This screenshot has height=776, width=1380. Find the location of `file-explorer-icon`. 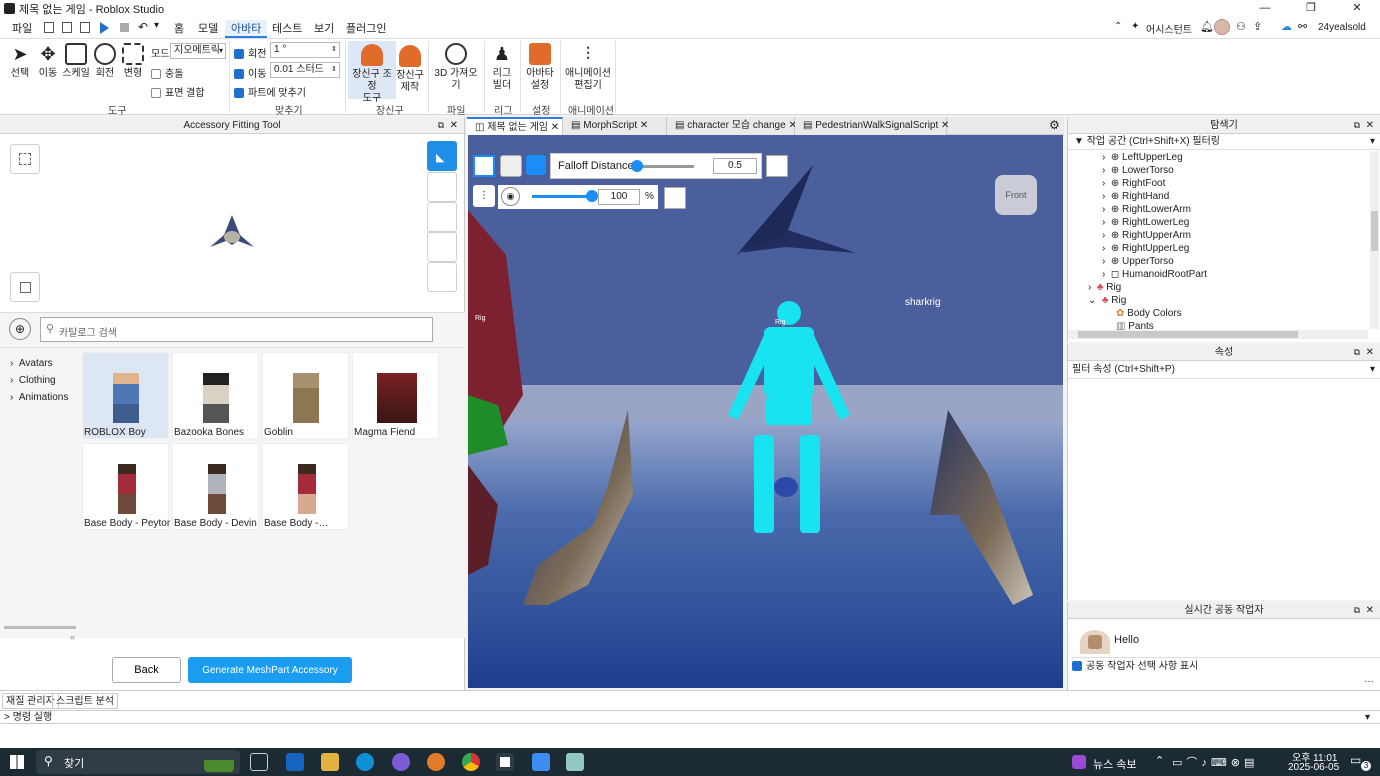

file-explorer-icon is located at coordinates (330, 762).